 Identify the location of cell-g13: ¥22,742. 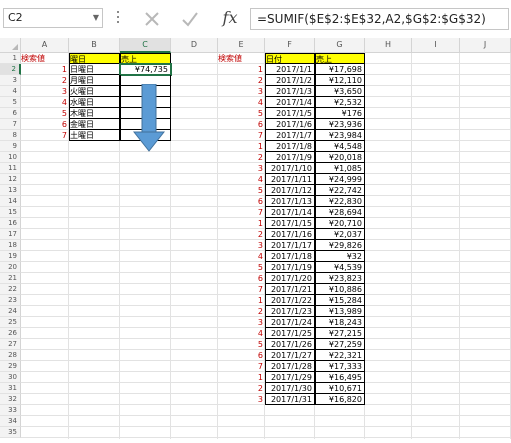
(340, 190).